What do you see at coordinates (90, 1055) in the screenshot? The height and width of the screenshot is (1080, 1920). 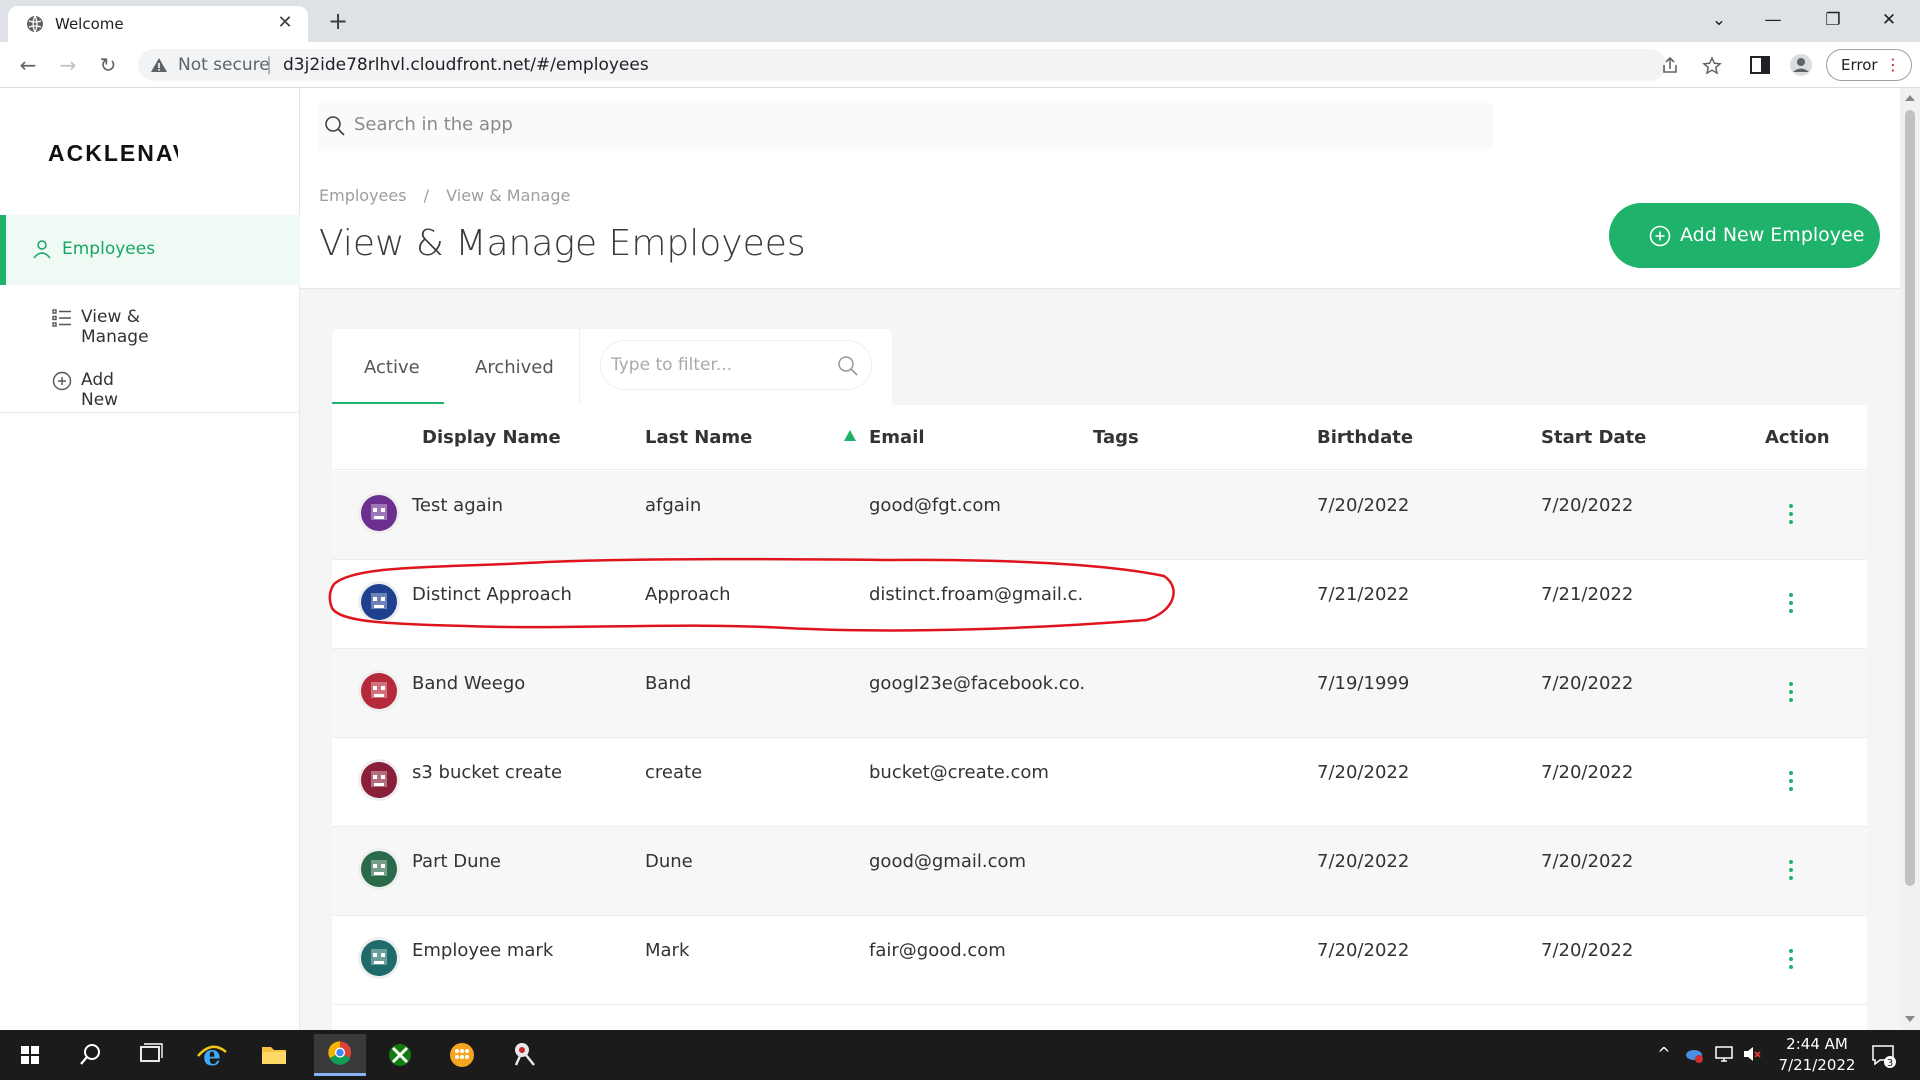 I see `search-icon` at bounding box center [90, 1055].